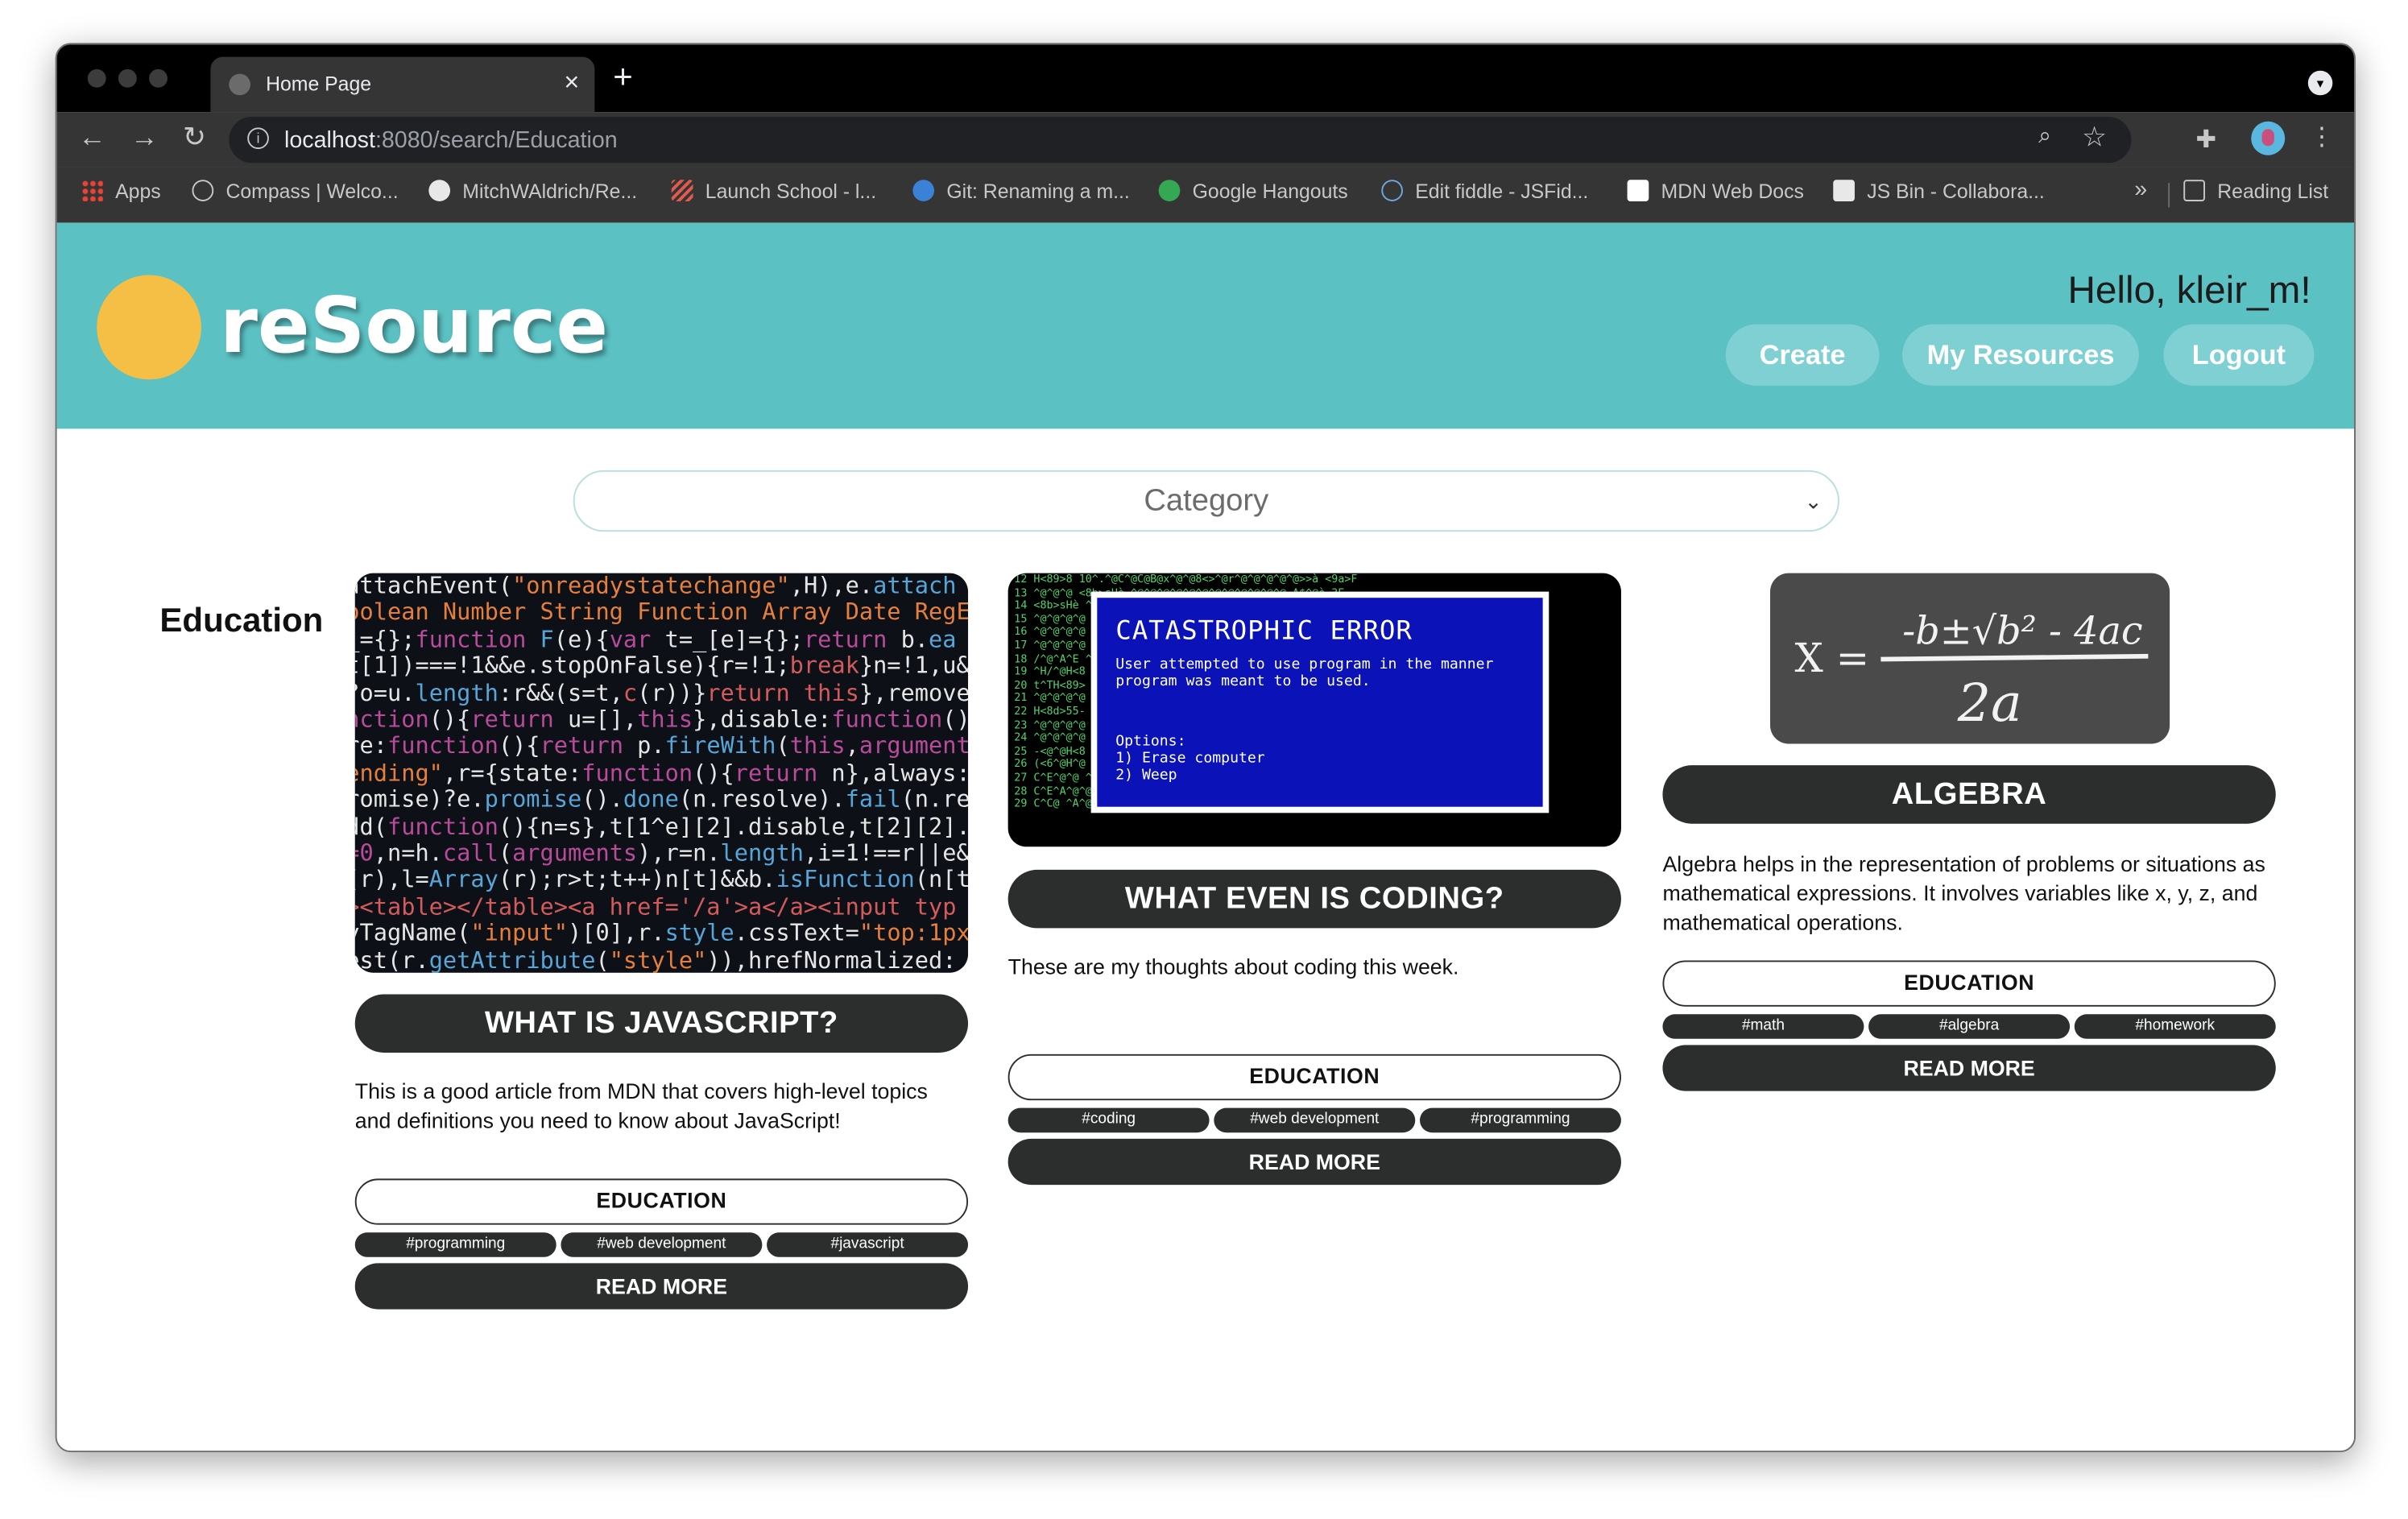  What do you see at coordinates (1205, 78) in the screenshot?
I see `tab-strip: Home Page × + ▾` at bounding box center [1205, 78].